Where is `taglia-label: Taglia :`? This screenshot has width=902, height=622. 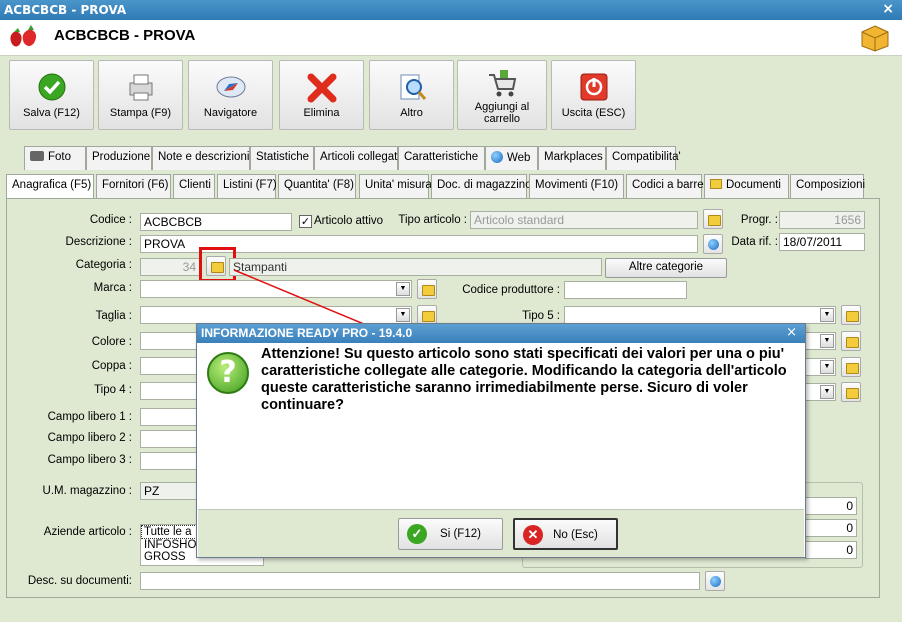 taglia-label: Taglia : is located at coordinates (113, 316).